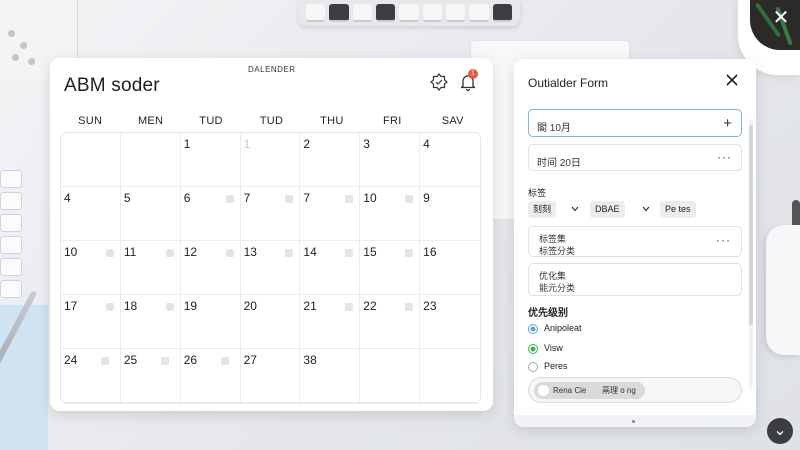 This screenshot has height=450, width=800. Describe the element at coordinates (593, 367) in the screenshot. I see `priority-radio: Peres` at that location.